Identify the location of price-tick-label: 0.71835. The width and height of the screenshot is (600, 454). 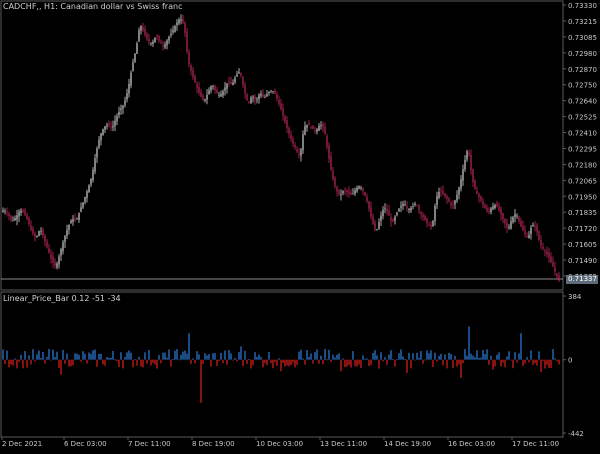
(582, 213).